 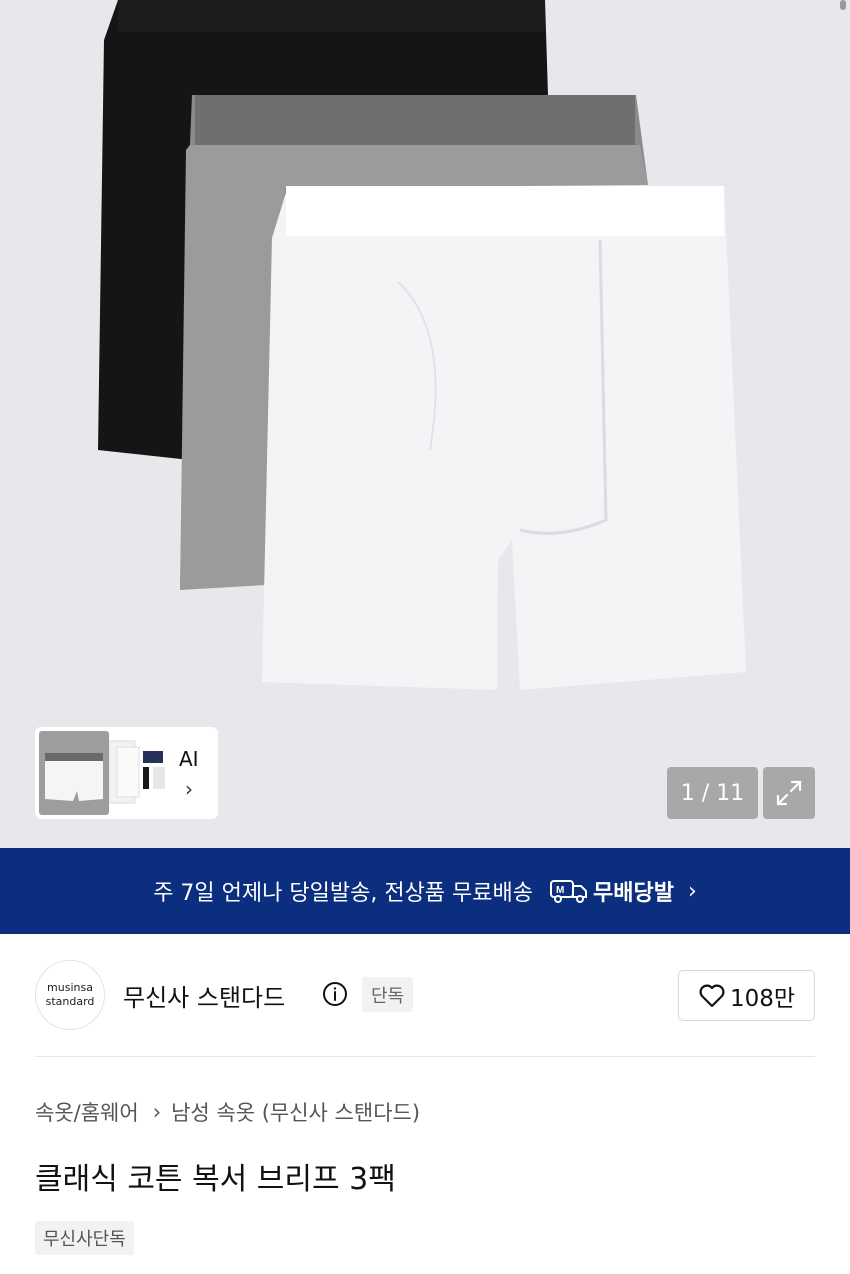 What do you see at coordinates (560, 890) in the screenshot?
I see `svg-text: M` at bounding box center [560, 890].